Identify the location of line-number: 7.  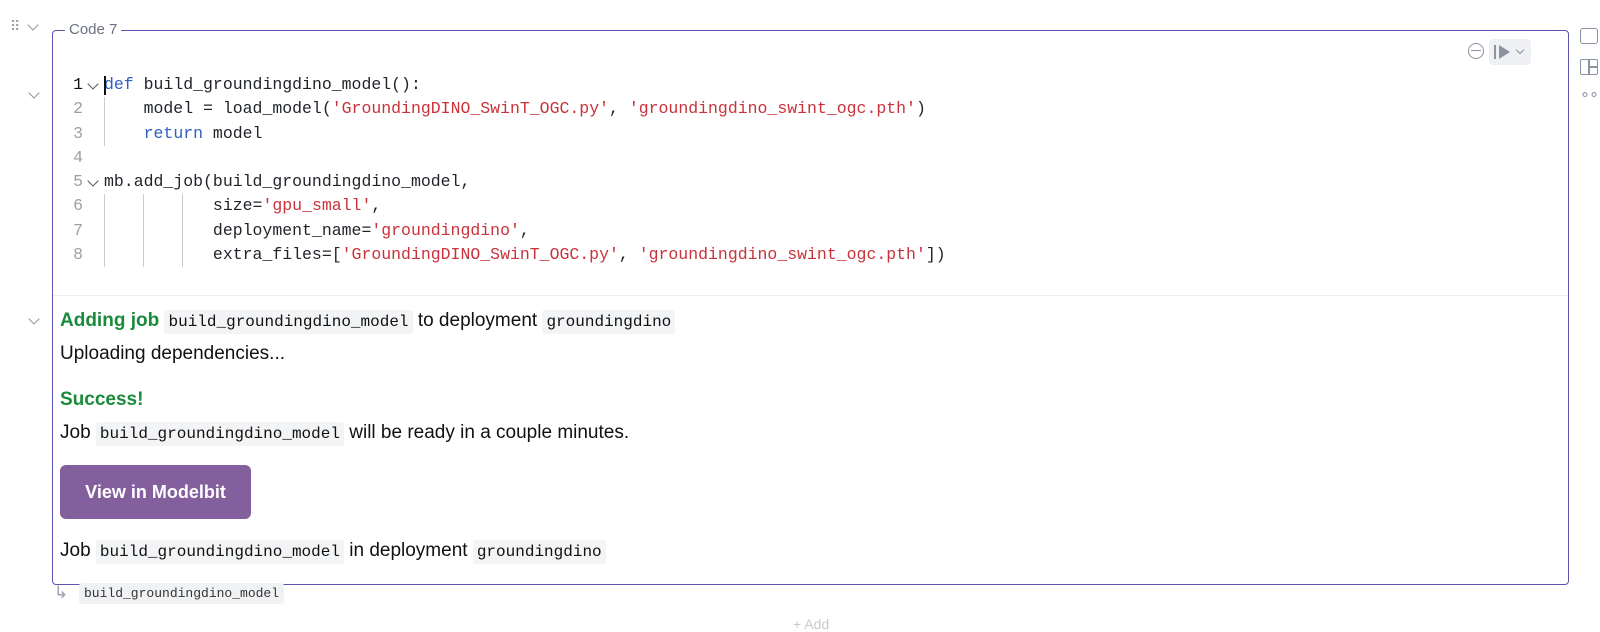
(78, 230).